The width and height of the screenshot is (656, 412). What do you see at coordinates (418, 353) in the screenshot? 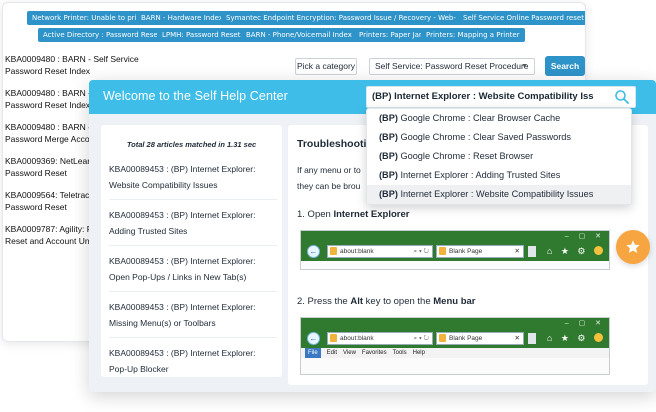
I see `menu-help: Help` at bounding box center [418, 353].